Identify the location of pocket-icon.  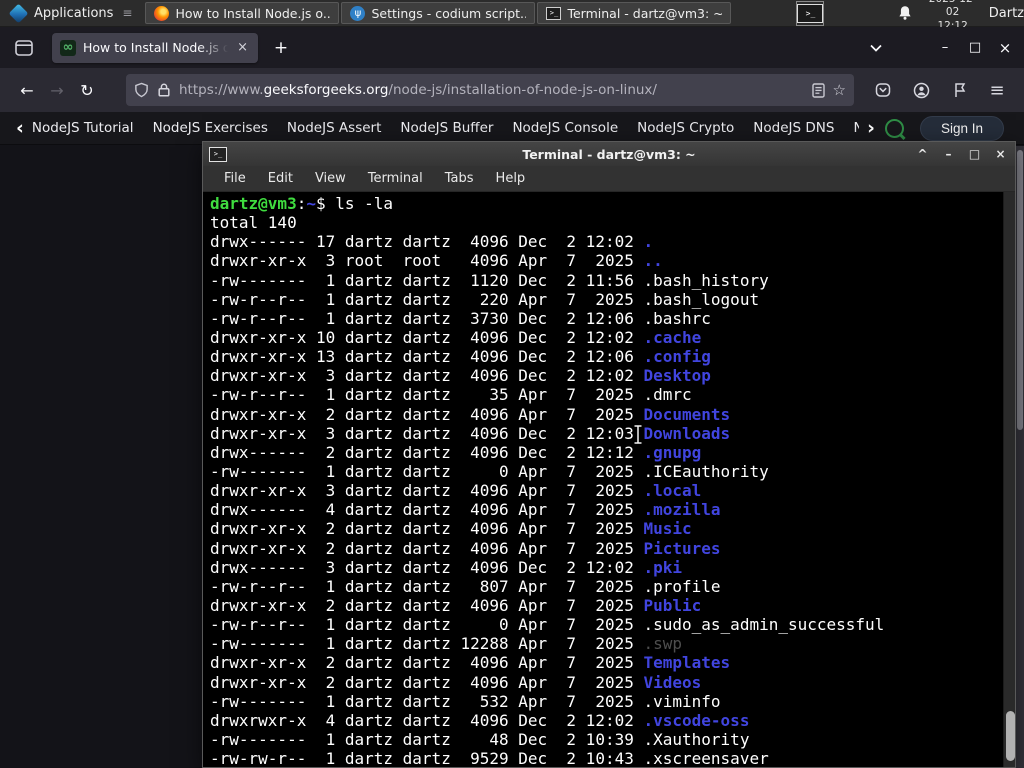
(883, 90).